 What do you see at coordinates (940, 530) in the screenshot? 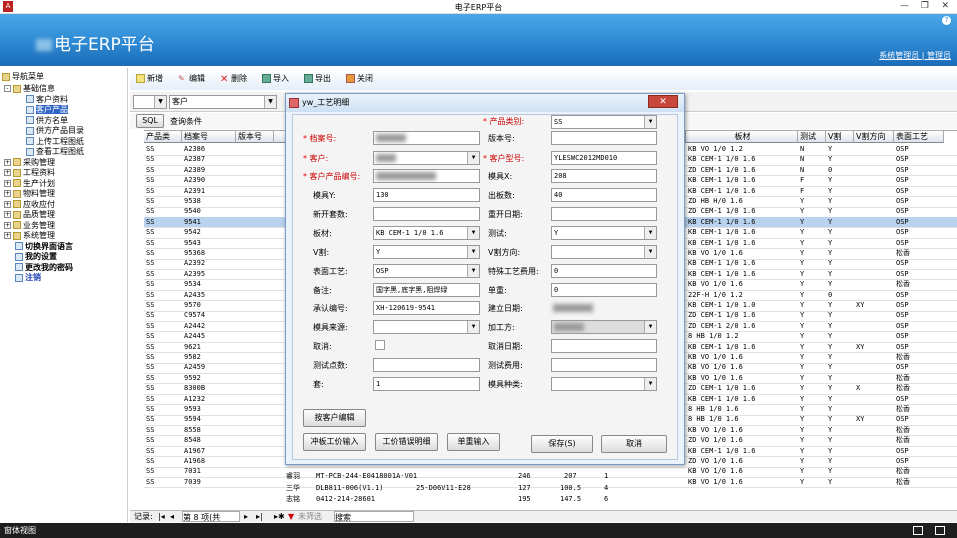
I see `design-view-icon` at bounding box center [940, 530].